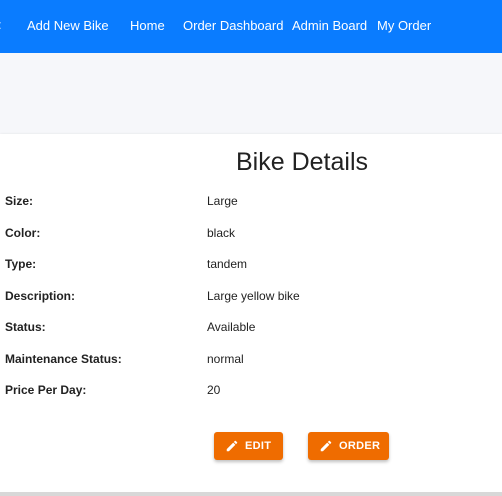 The height and width of the screenshot is (496, 502). Describe the element at coordinates (225, 359) in the screenshot. I see `detail-value: normal` at that location.